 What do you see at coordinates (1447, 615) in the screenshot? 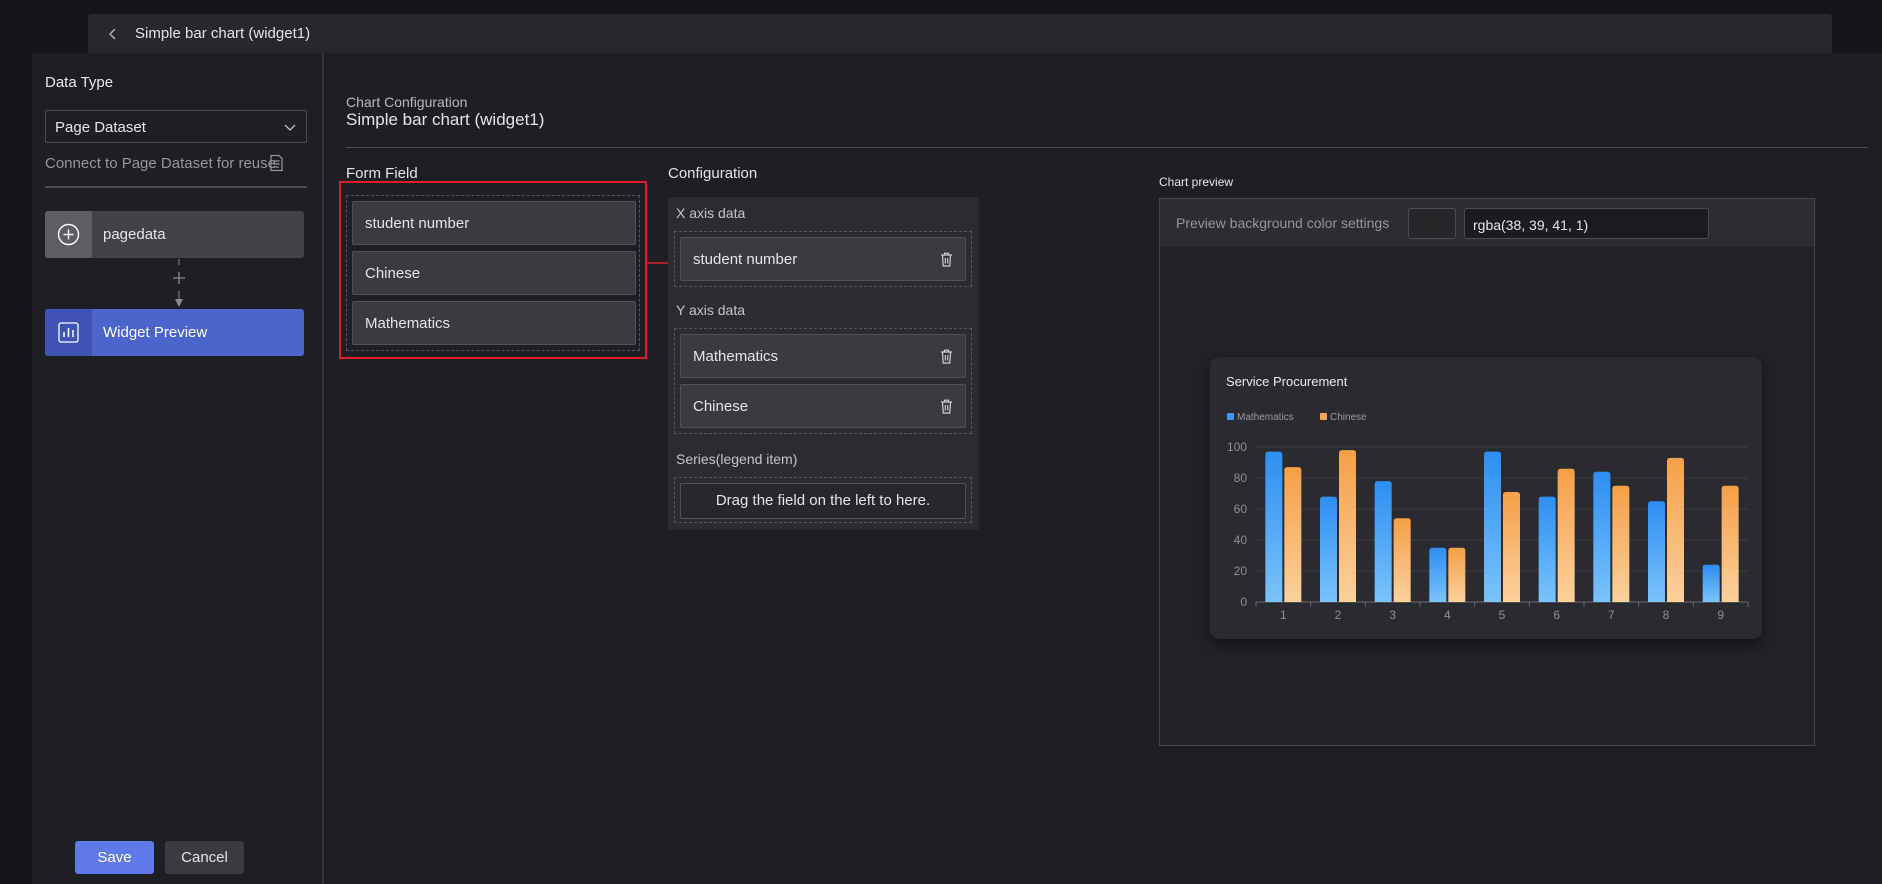
I see `x-tick-label: 4` at bounding box center [1447, 615].